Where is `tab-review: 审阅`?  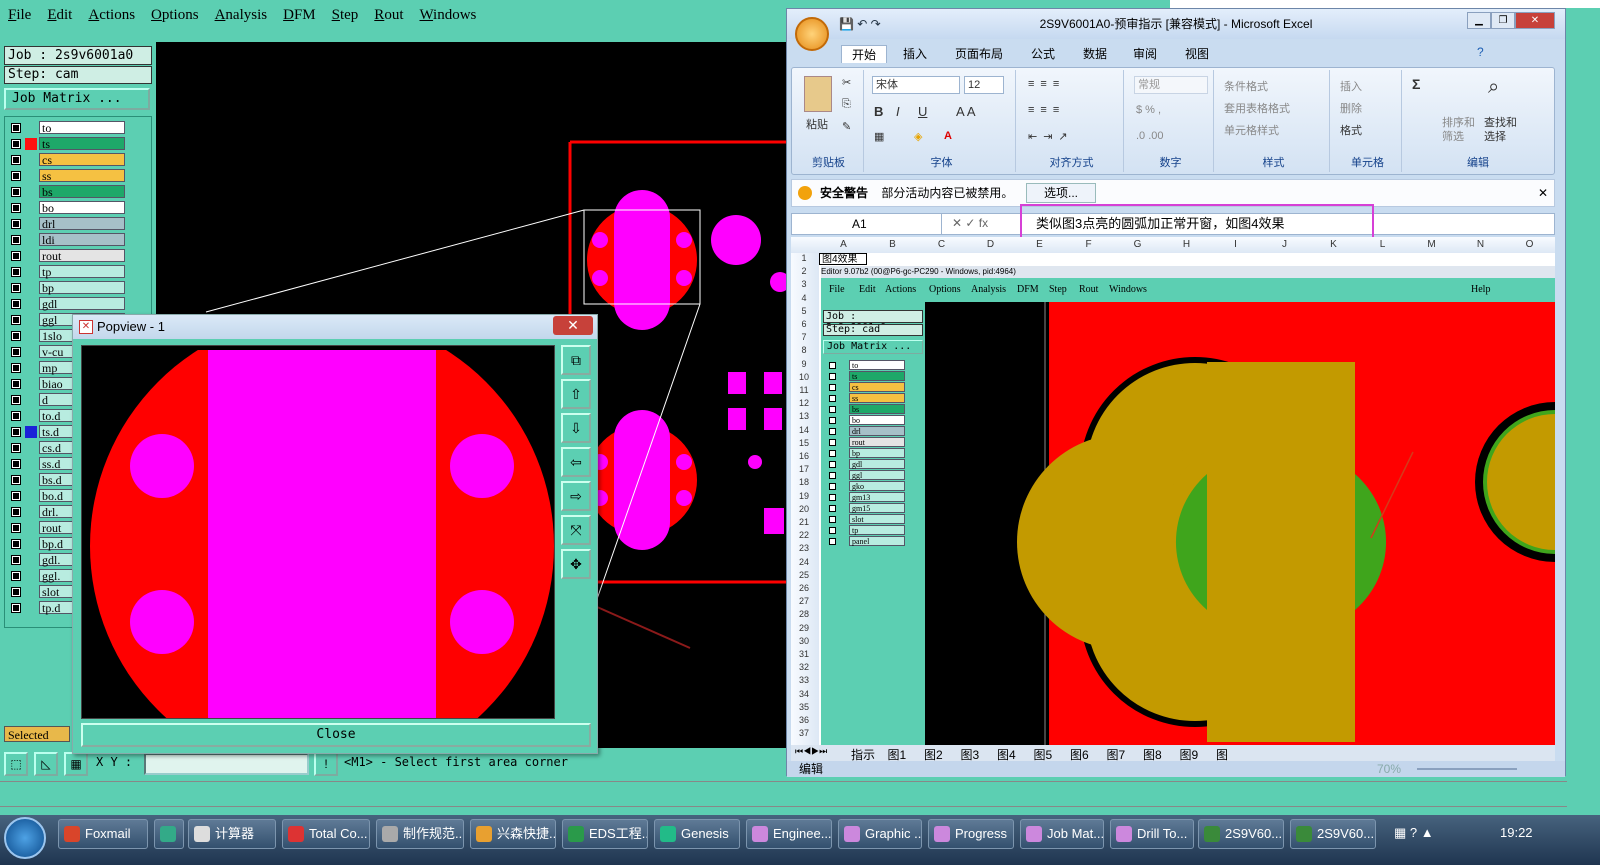 tab-review: 审阅 is located at coordinates (1145, 53).